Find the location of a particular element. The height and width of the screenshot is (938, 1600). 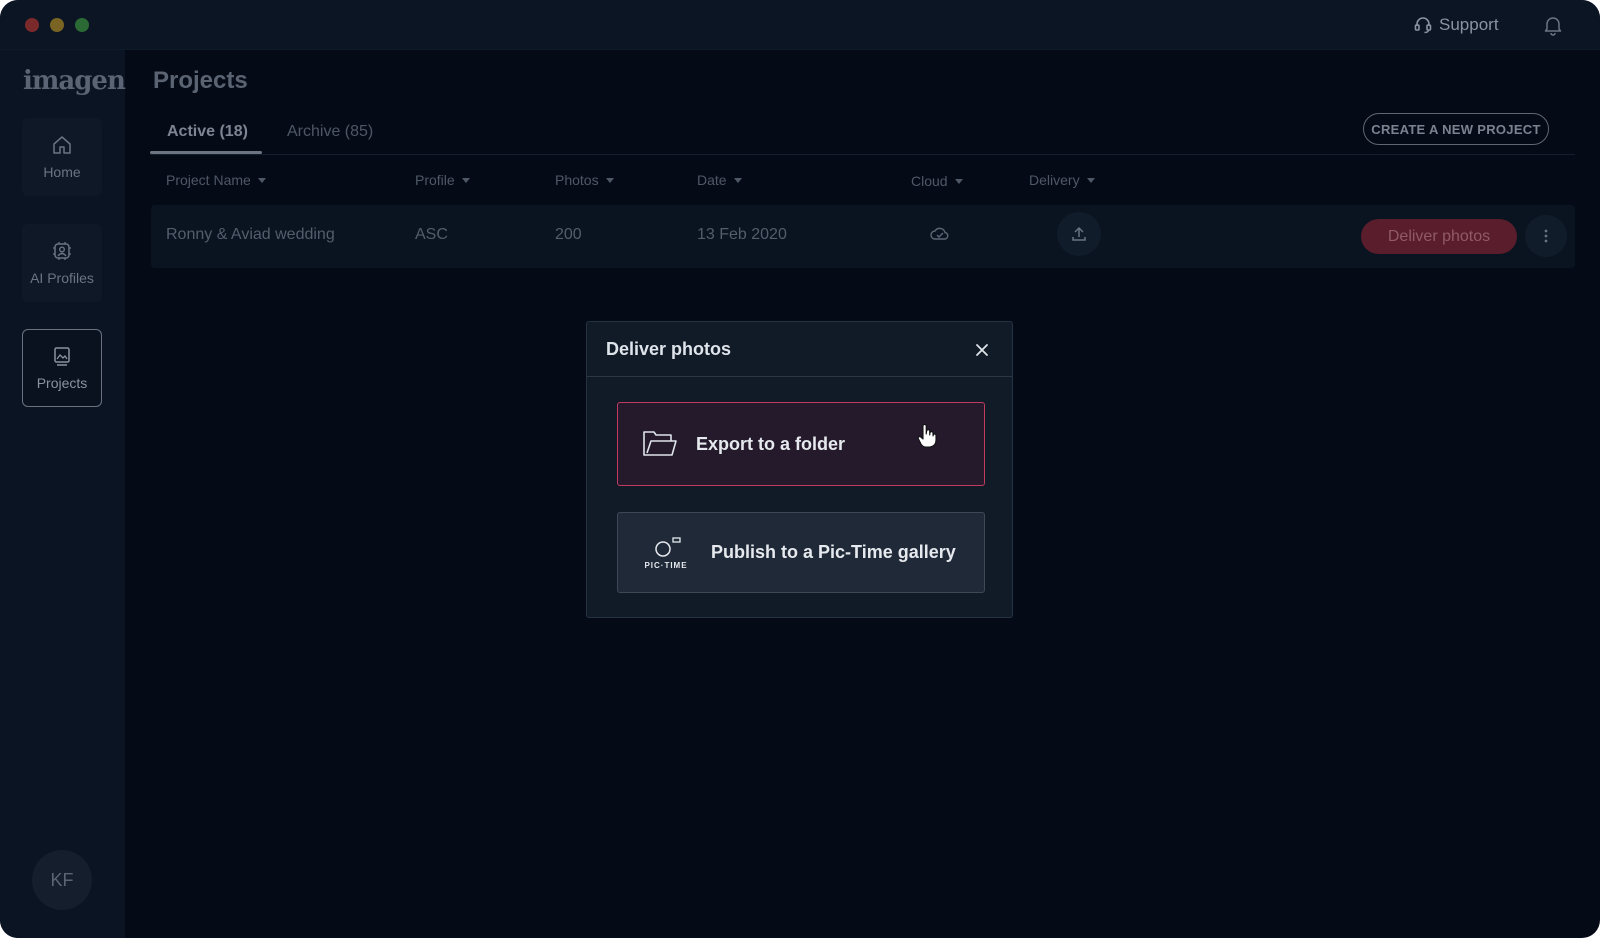

imagen-logo: imagen is located at coordinates (74, 81).